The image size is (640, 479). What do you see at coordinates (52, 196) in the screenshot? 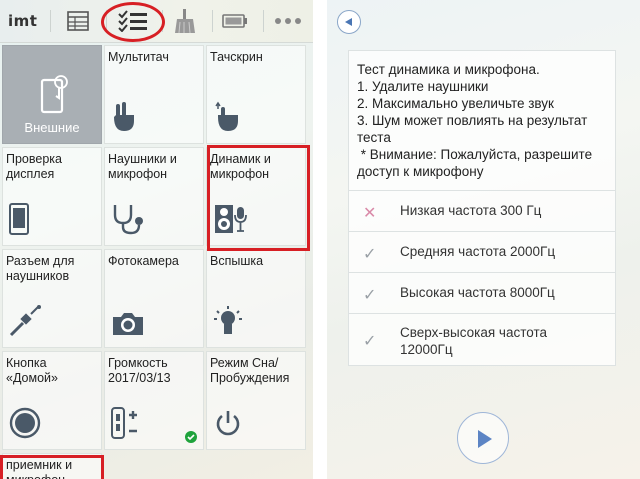
I see `tile-display-check: Проверка дисплея` at bounding box center [52, 196].